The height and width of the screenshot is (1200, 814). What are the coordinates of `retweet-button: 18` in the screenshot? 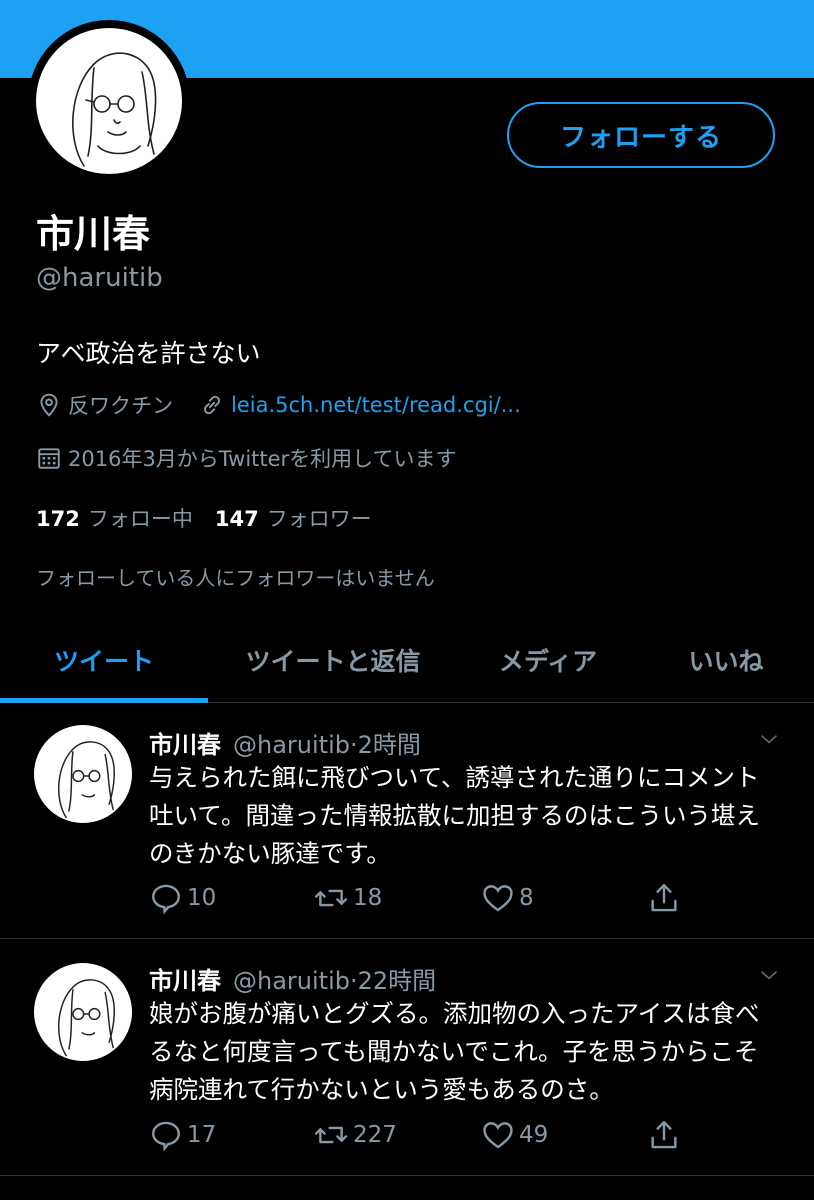 It's located at (347, 898).